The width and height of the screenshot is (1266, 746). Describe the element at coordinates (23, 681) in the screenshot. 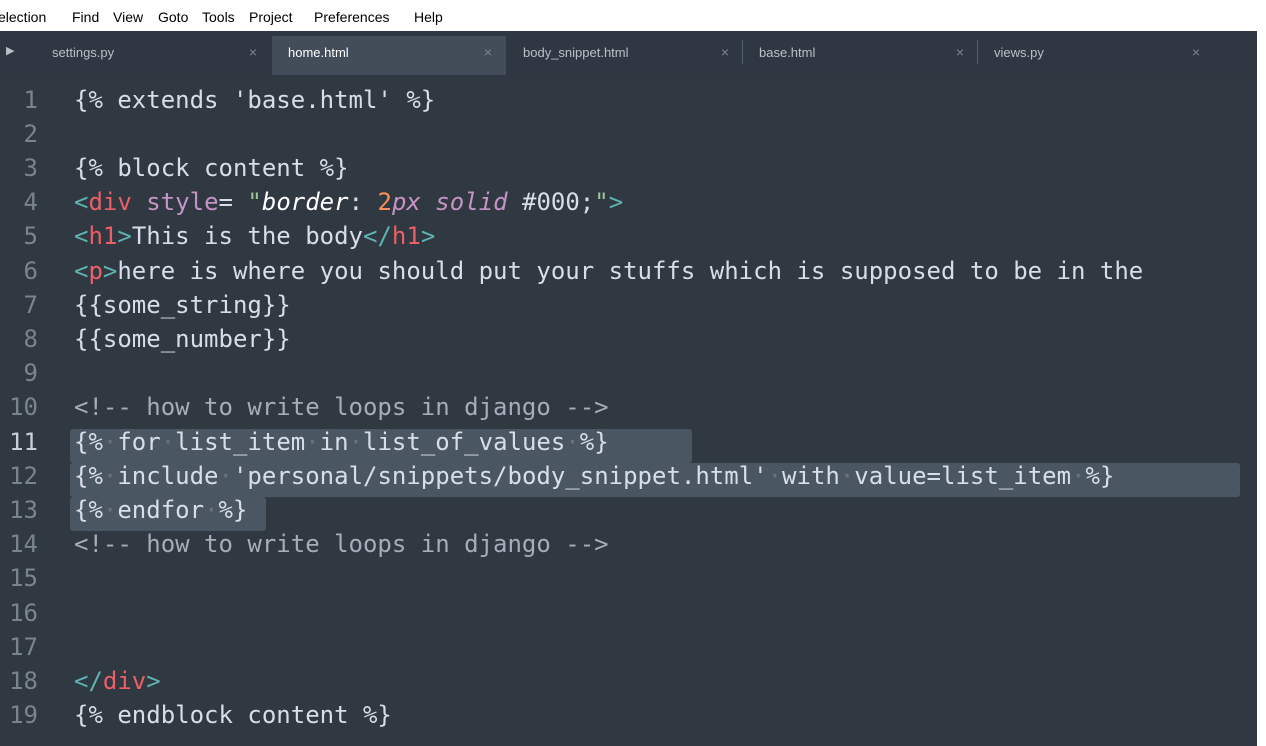

I see `line-number: 18` at that location.